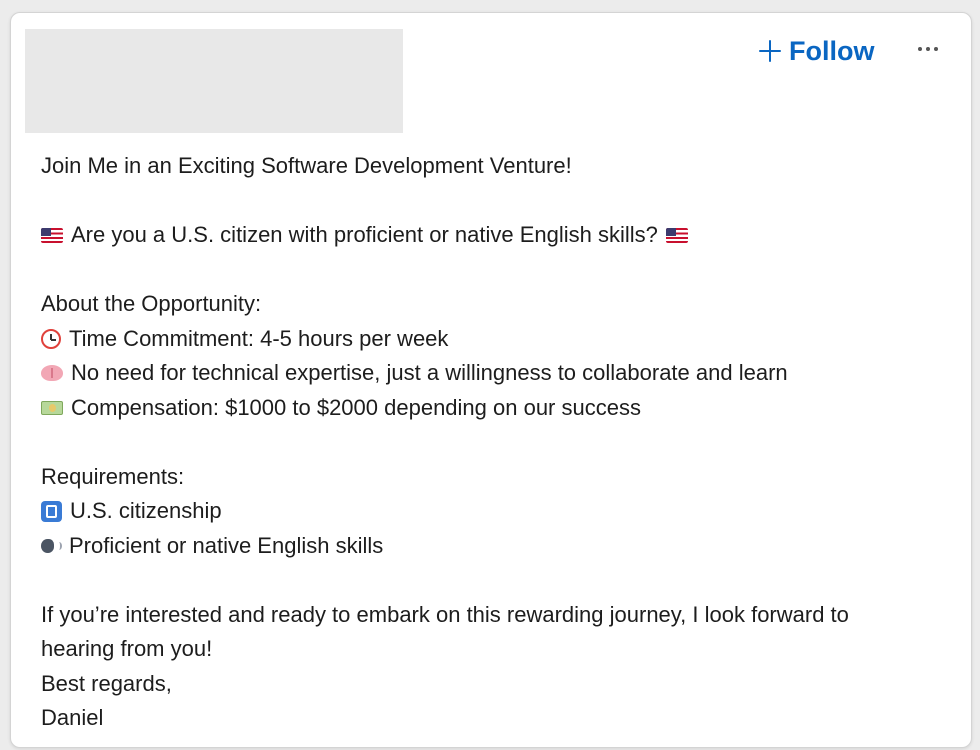 The height and width of the screenshot is (750, 980). What do you see at coordinates (491, 339) in the screenshot?
I see `list-item: Time Commitment: 4-5 hours per week` at bounding box center [491, 339].